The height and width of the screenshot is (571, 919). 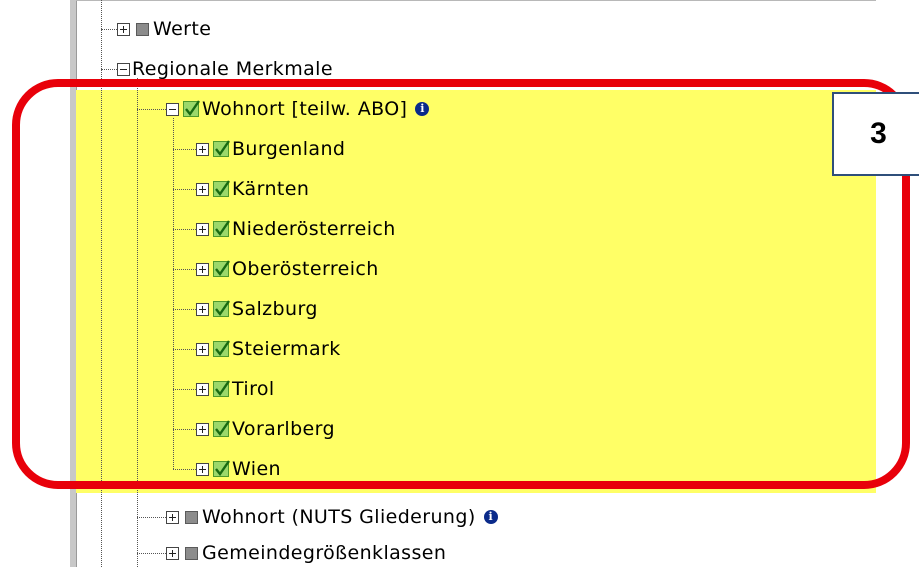 I want to click on tree-item-label: Werte, so click(x=182, y=29).